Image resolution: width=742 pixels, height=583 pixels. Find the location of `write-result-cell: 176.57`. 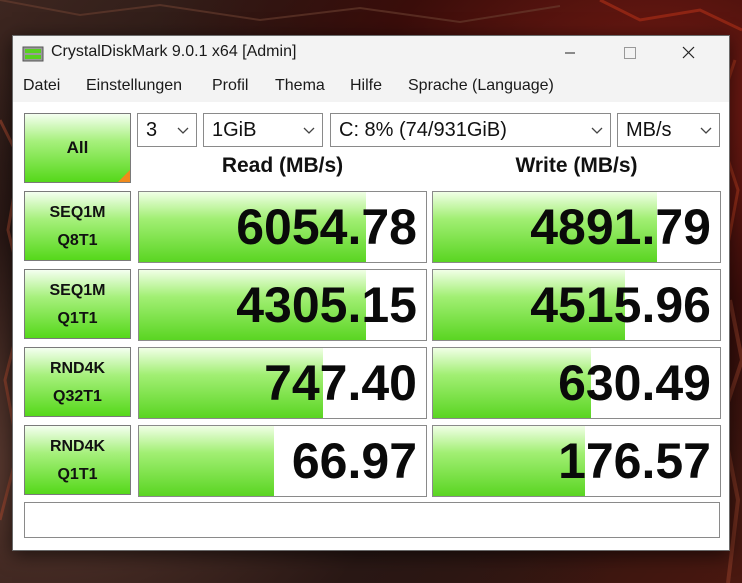

write-result-cell: 176.57 is located at coordinates (576, 461).